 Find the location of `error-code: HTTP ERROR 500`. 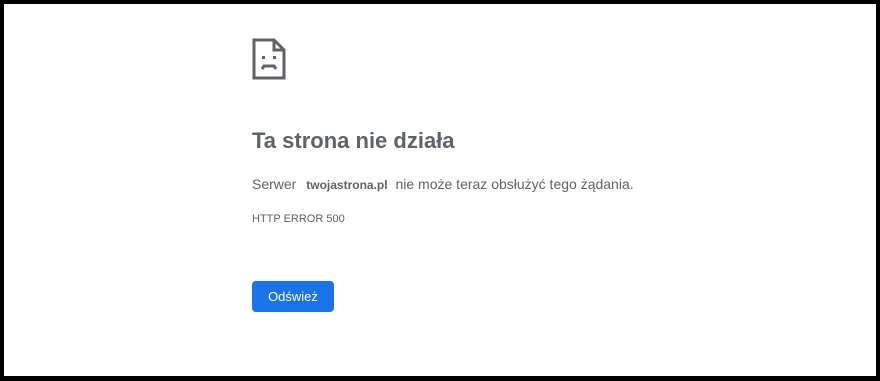

error-code: HTTP ERROR 500 is located at coordinates (298, 219).